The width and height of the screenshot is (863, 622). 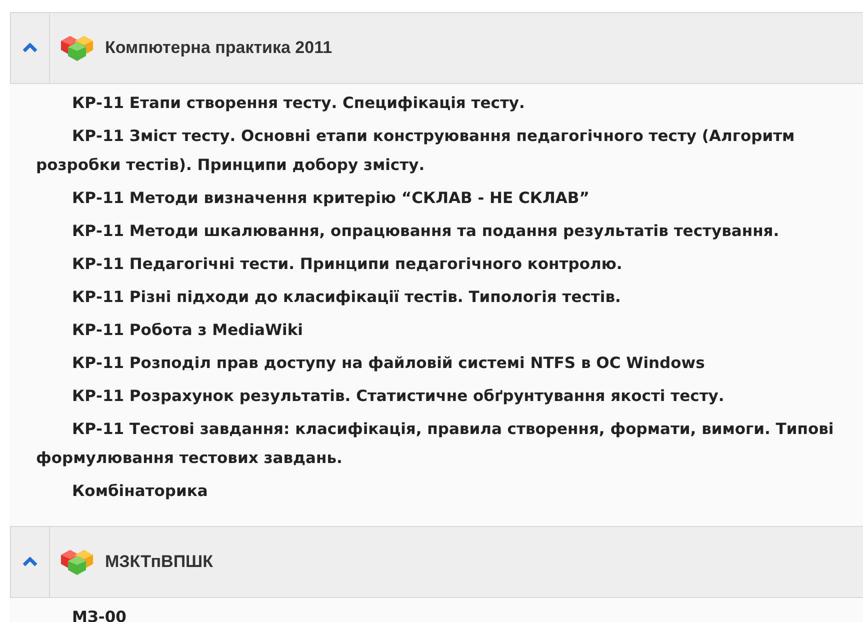 I want to click on page-link: КР-11 Методи визначення критерію “СКЛАВ - НЕ СКЛАВ”, so click(x=443, y=198).